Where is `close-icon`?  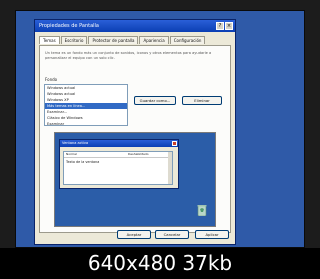
close-icon is located at coordinates (174, 143).